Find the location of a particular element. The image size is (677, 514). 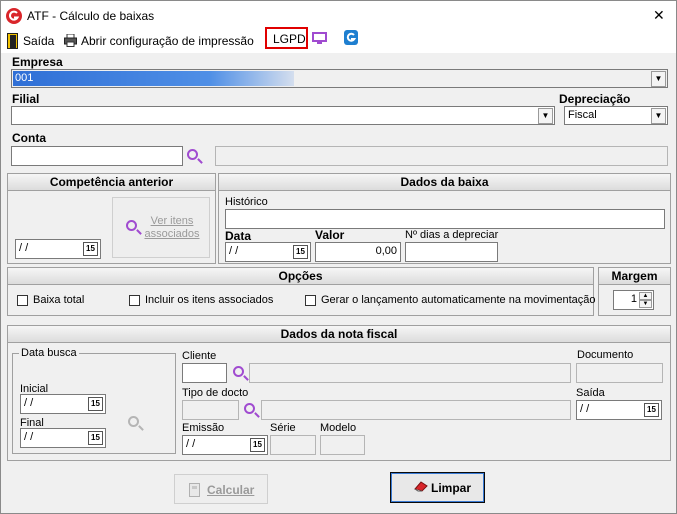

amount-value: 0,00 is located at coordinates (386, 251).